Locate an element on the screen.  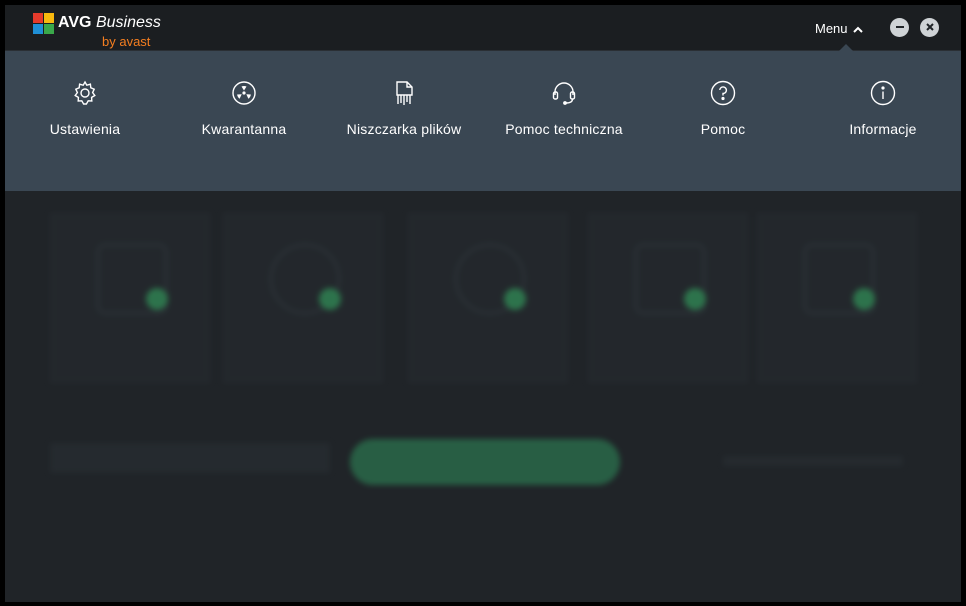
menu-button: Menu is located at coordinates (839, 28).